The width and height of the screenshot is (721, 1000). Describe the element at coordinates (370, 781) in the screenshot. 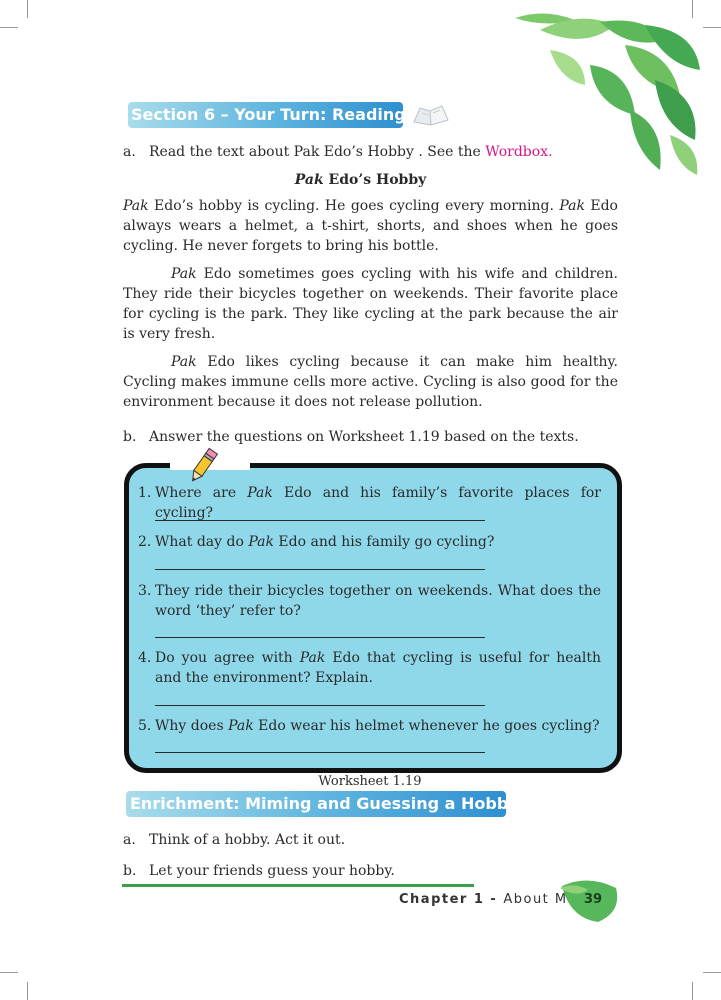

I see `worksheet-caption: Worksheet 1.19` at that location.